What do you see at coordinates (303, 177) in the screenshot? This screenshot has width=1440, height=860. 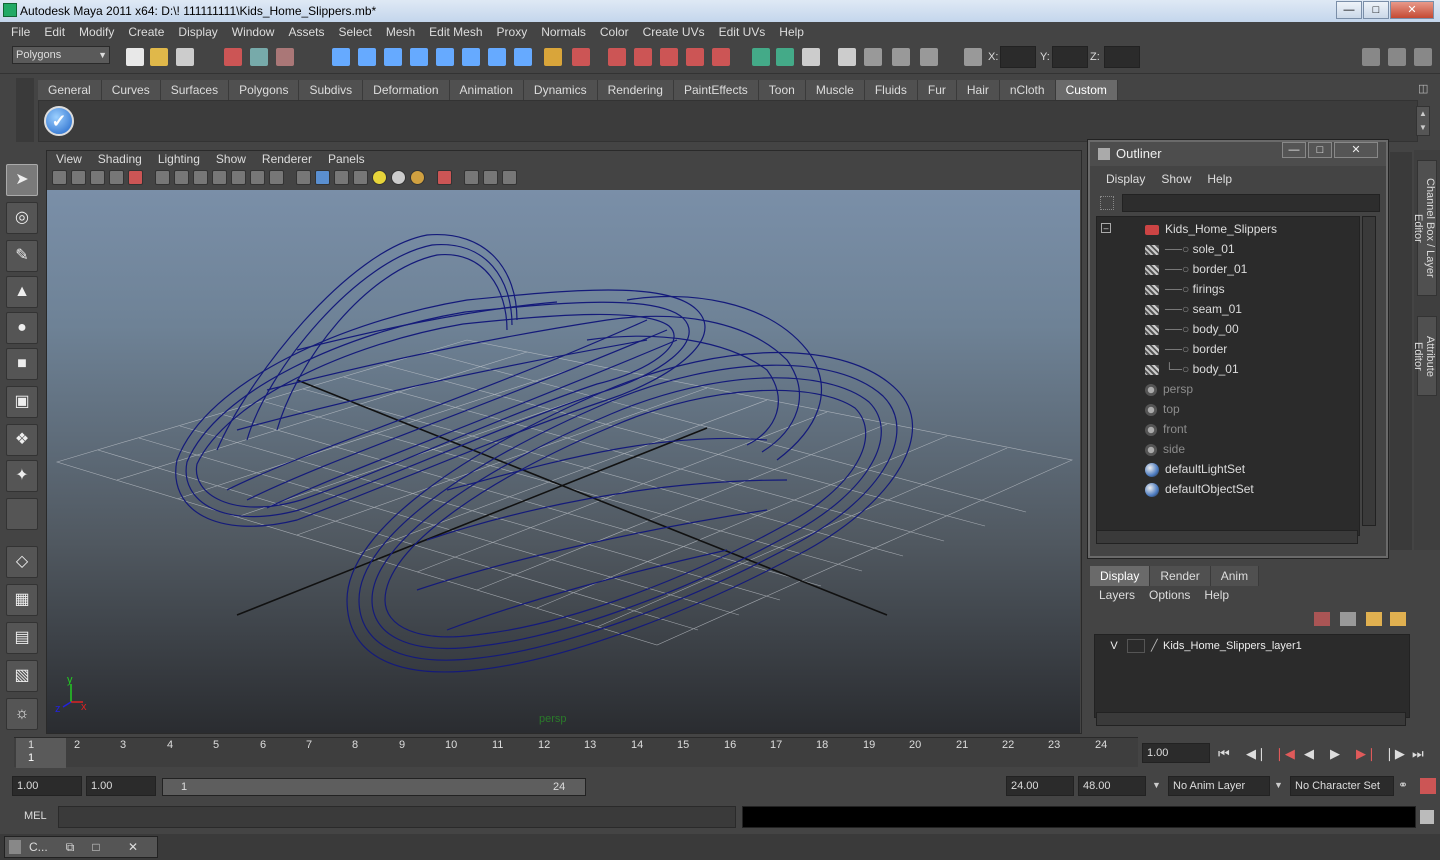 I see `wireframe-icon` at bounding box center [303, 177].